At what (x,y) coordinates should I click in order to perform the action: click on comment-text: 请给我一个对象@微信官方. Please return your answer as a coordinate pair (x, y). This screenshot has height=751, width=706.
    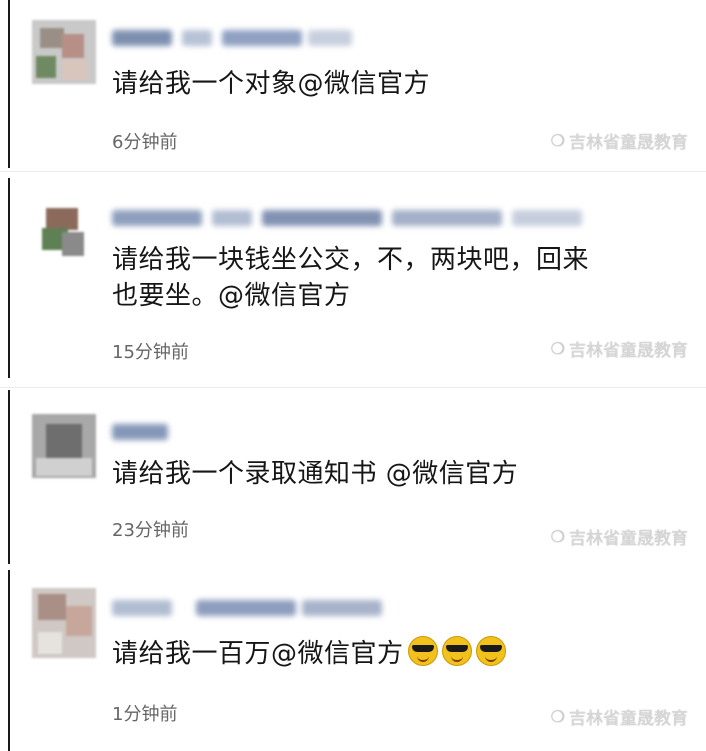
    Looking at the image, I should click on (271, 84).